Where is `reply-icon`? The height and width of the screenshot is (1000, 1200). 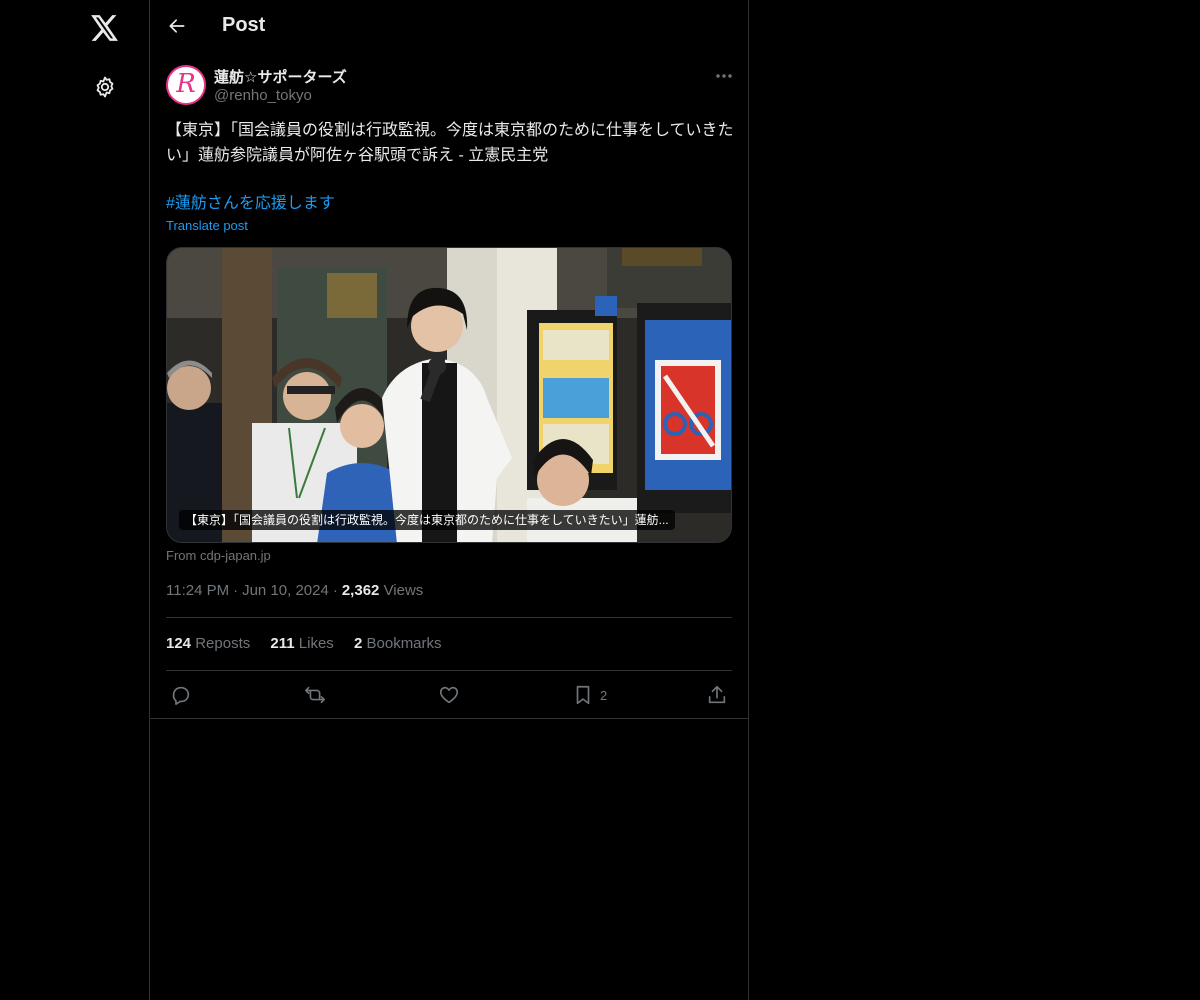
reply-icon is located at coordinates (181, 695).